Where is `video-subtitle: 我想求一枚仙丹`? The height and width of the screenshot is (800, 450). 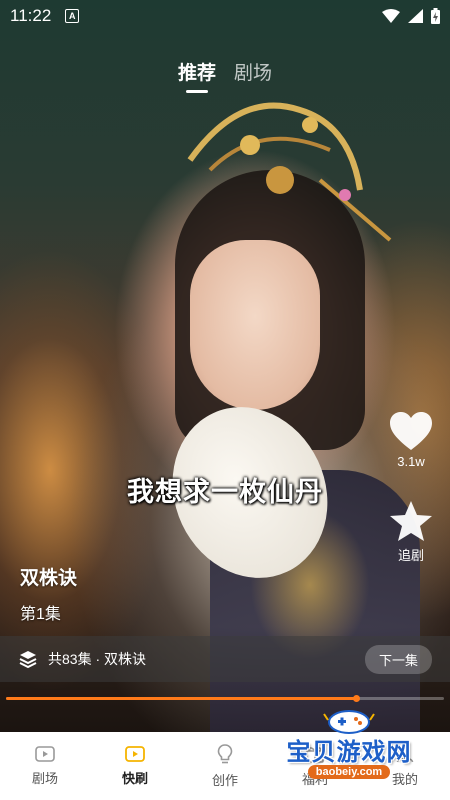
video-subtitle: 我想求一枚仙丹 is located at coordinates (225, 492).